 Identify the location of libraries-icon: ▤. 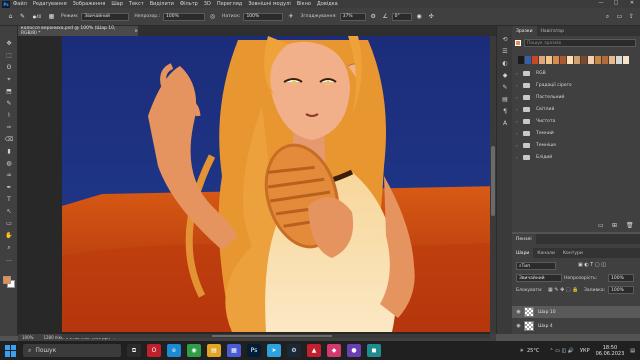
(505, 100).